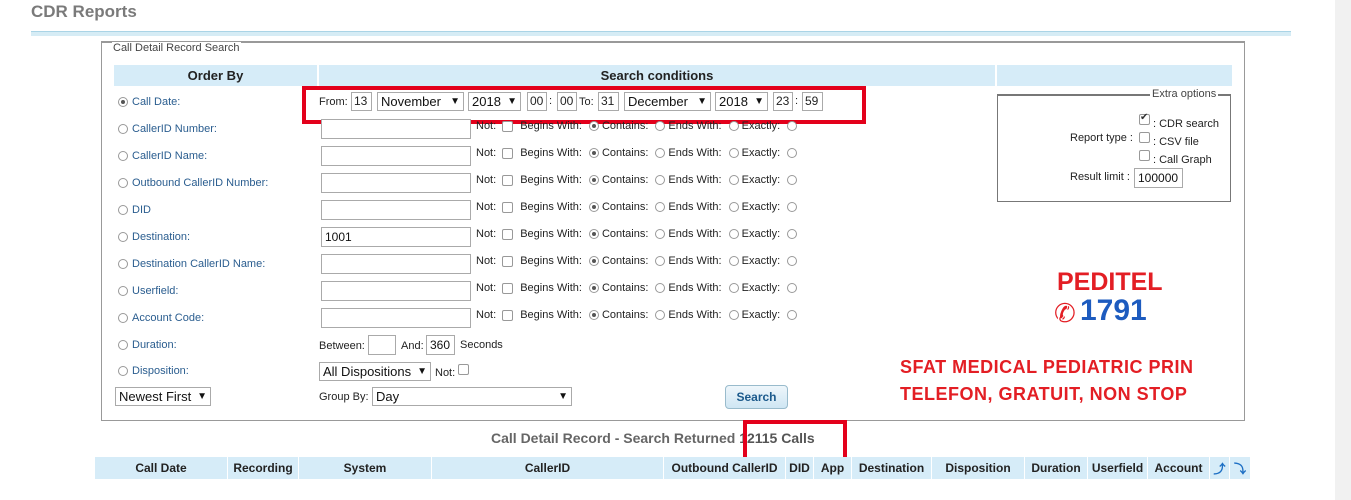 This screenshot has height=500, width=1351. I want to click on search-button: Search, so click(756, 397).